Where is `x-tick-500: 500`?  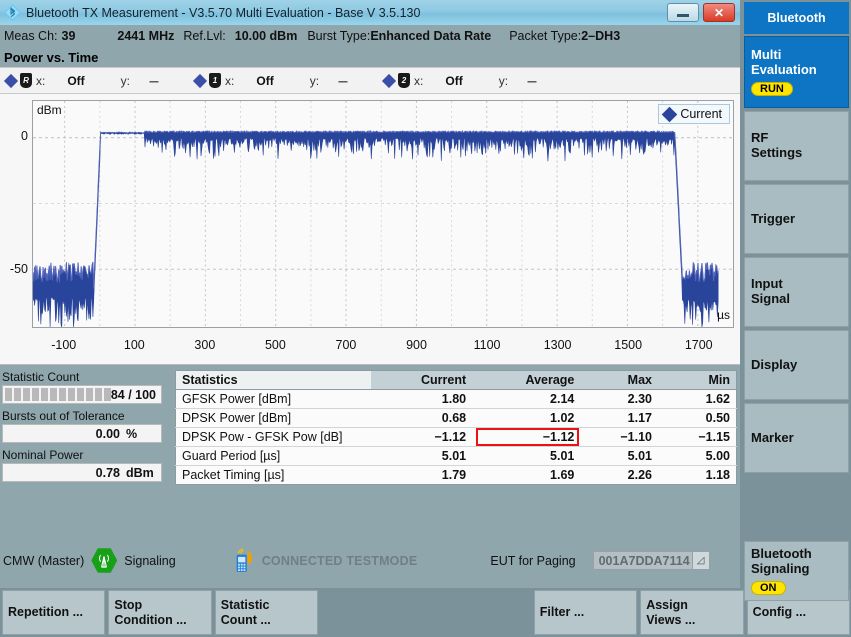 x-tick-500: 500 is located at coordinates (275, 345).